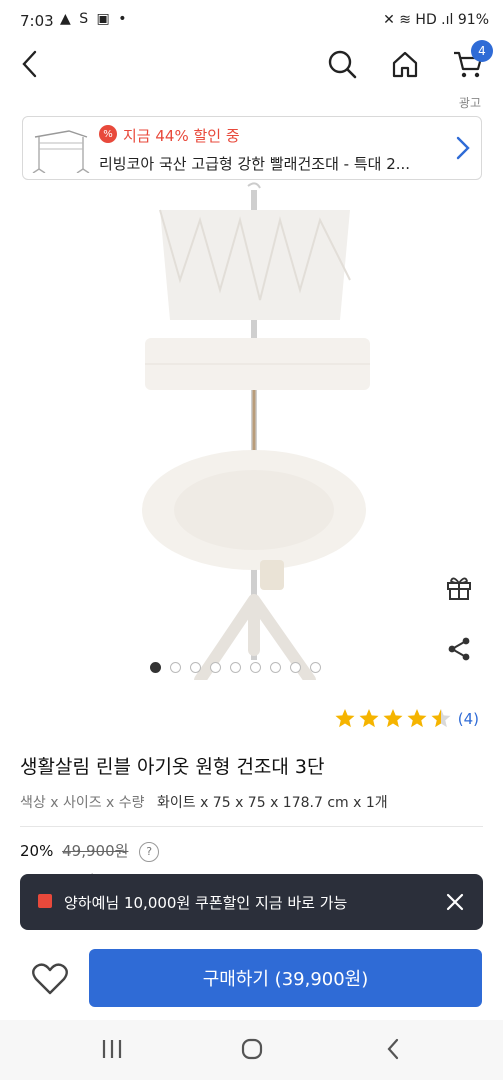 The height and width of the screenshot is (1080, 503). Describe the element at coordinates (37, 21) in the screenshot. I see `status-time: 7:03` at that location.